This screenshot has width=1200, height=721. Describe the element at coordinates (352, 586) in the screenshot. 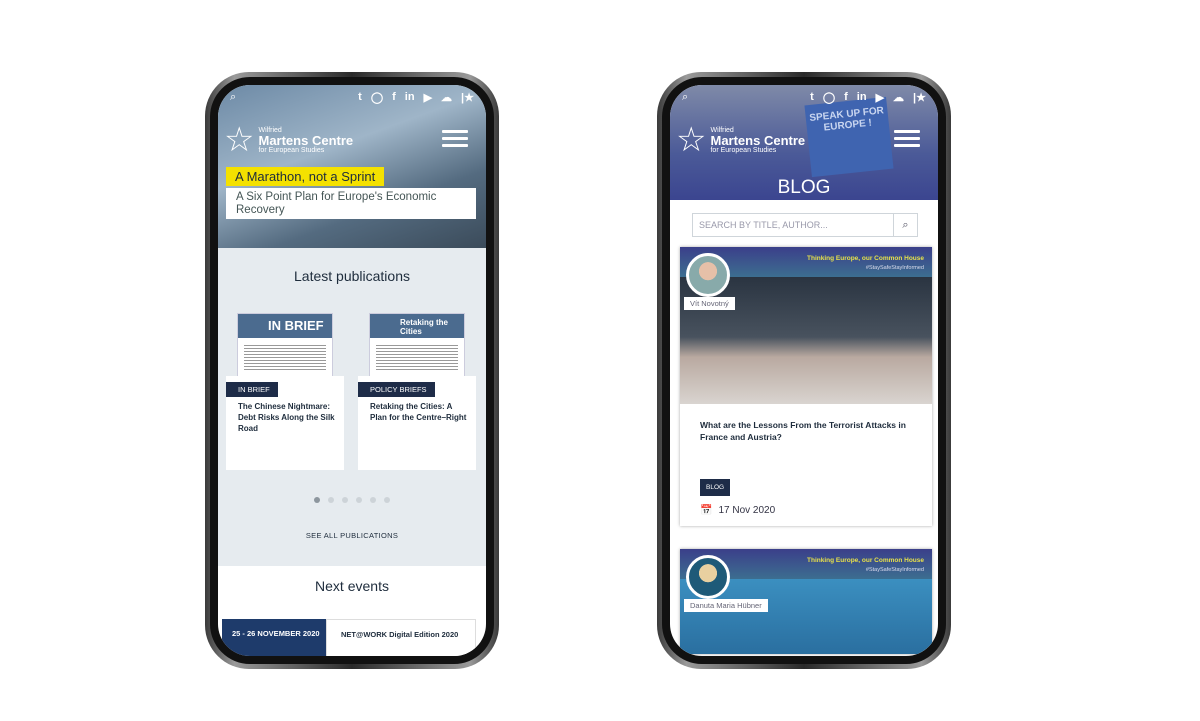

I see `section-title: Next events` at that location.